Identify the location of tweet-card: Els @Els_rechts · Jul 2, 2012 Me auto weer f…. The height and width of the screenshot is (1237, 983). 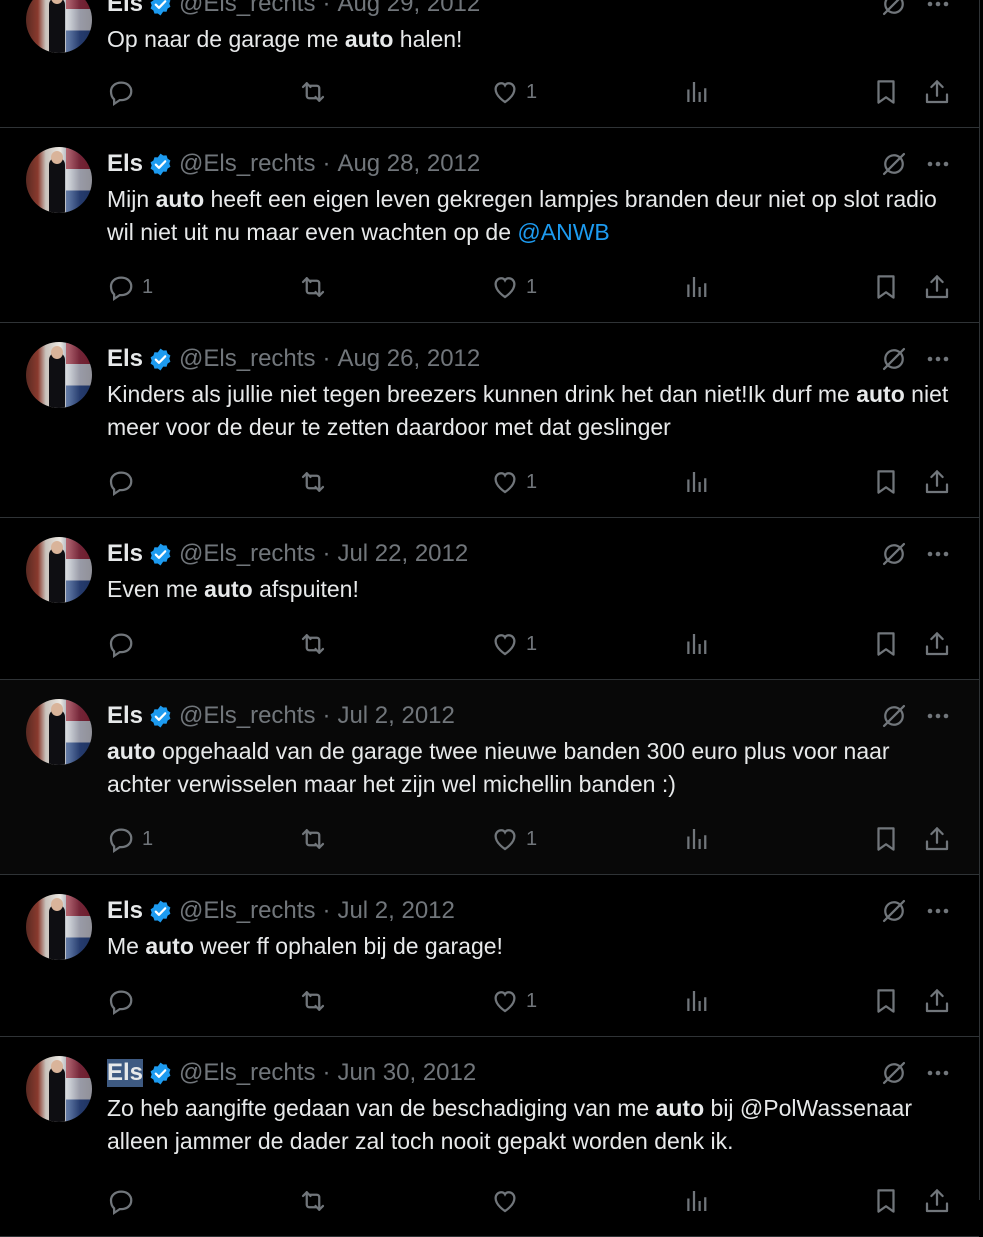
(489, 956).